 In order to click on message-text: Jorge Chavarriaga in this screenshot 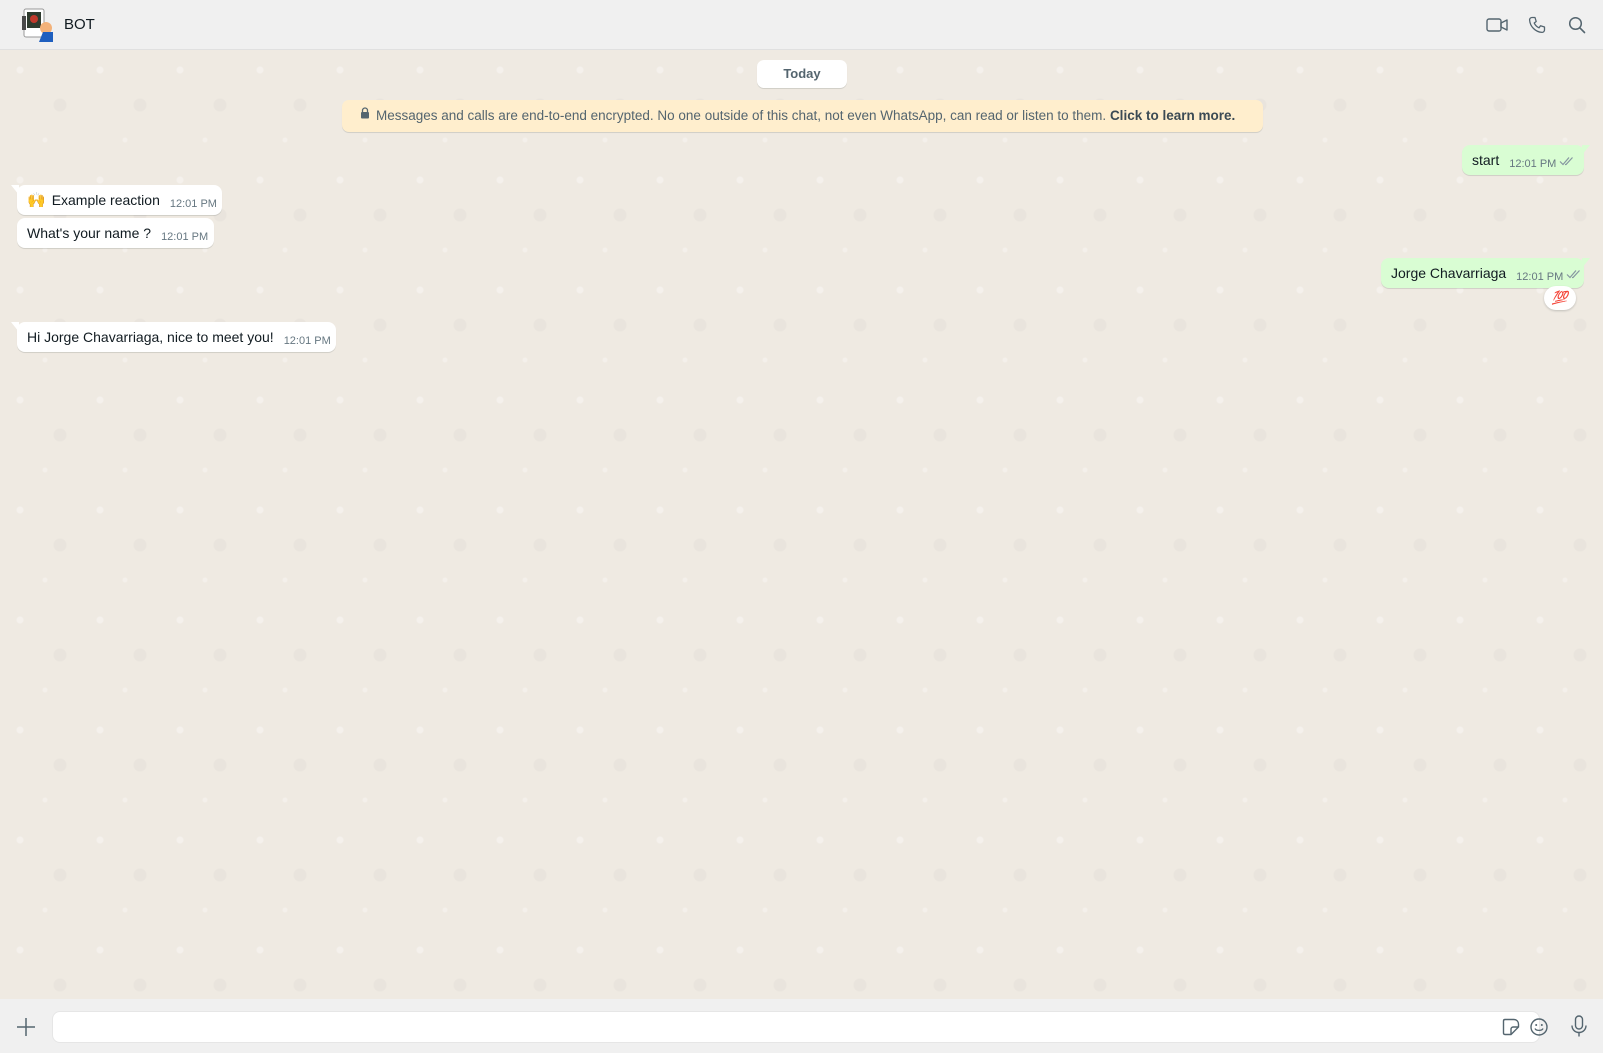, I will do `click(1449, 273)`.